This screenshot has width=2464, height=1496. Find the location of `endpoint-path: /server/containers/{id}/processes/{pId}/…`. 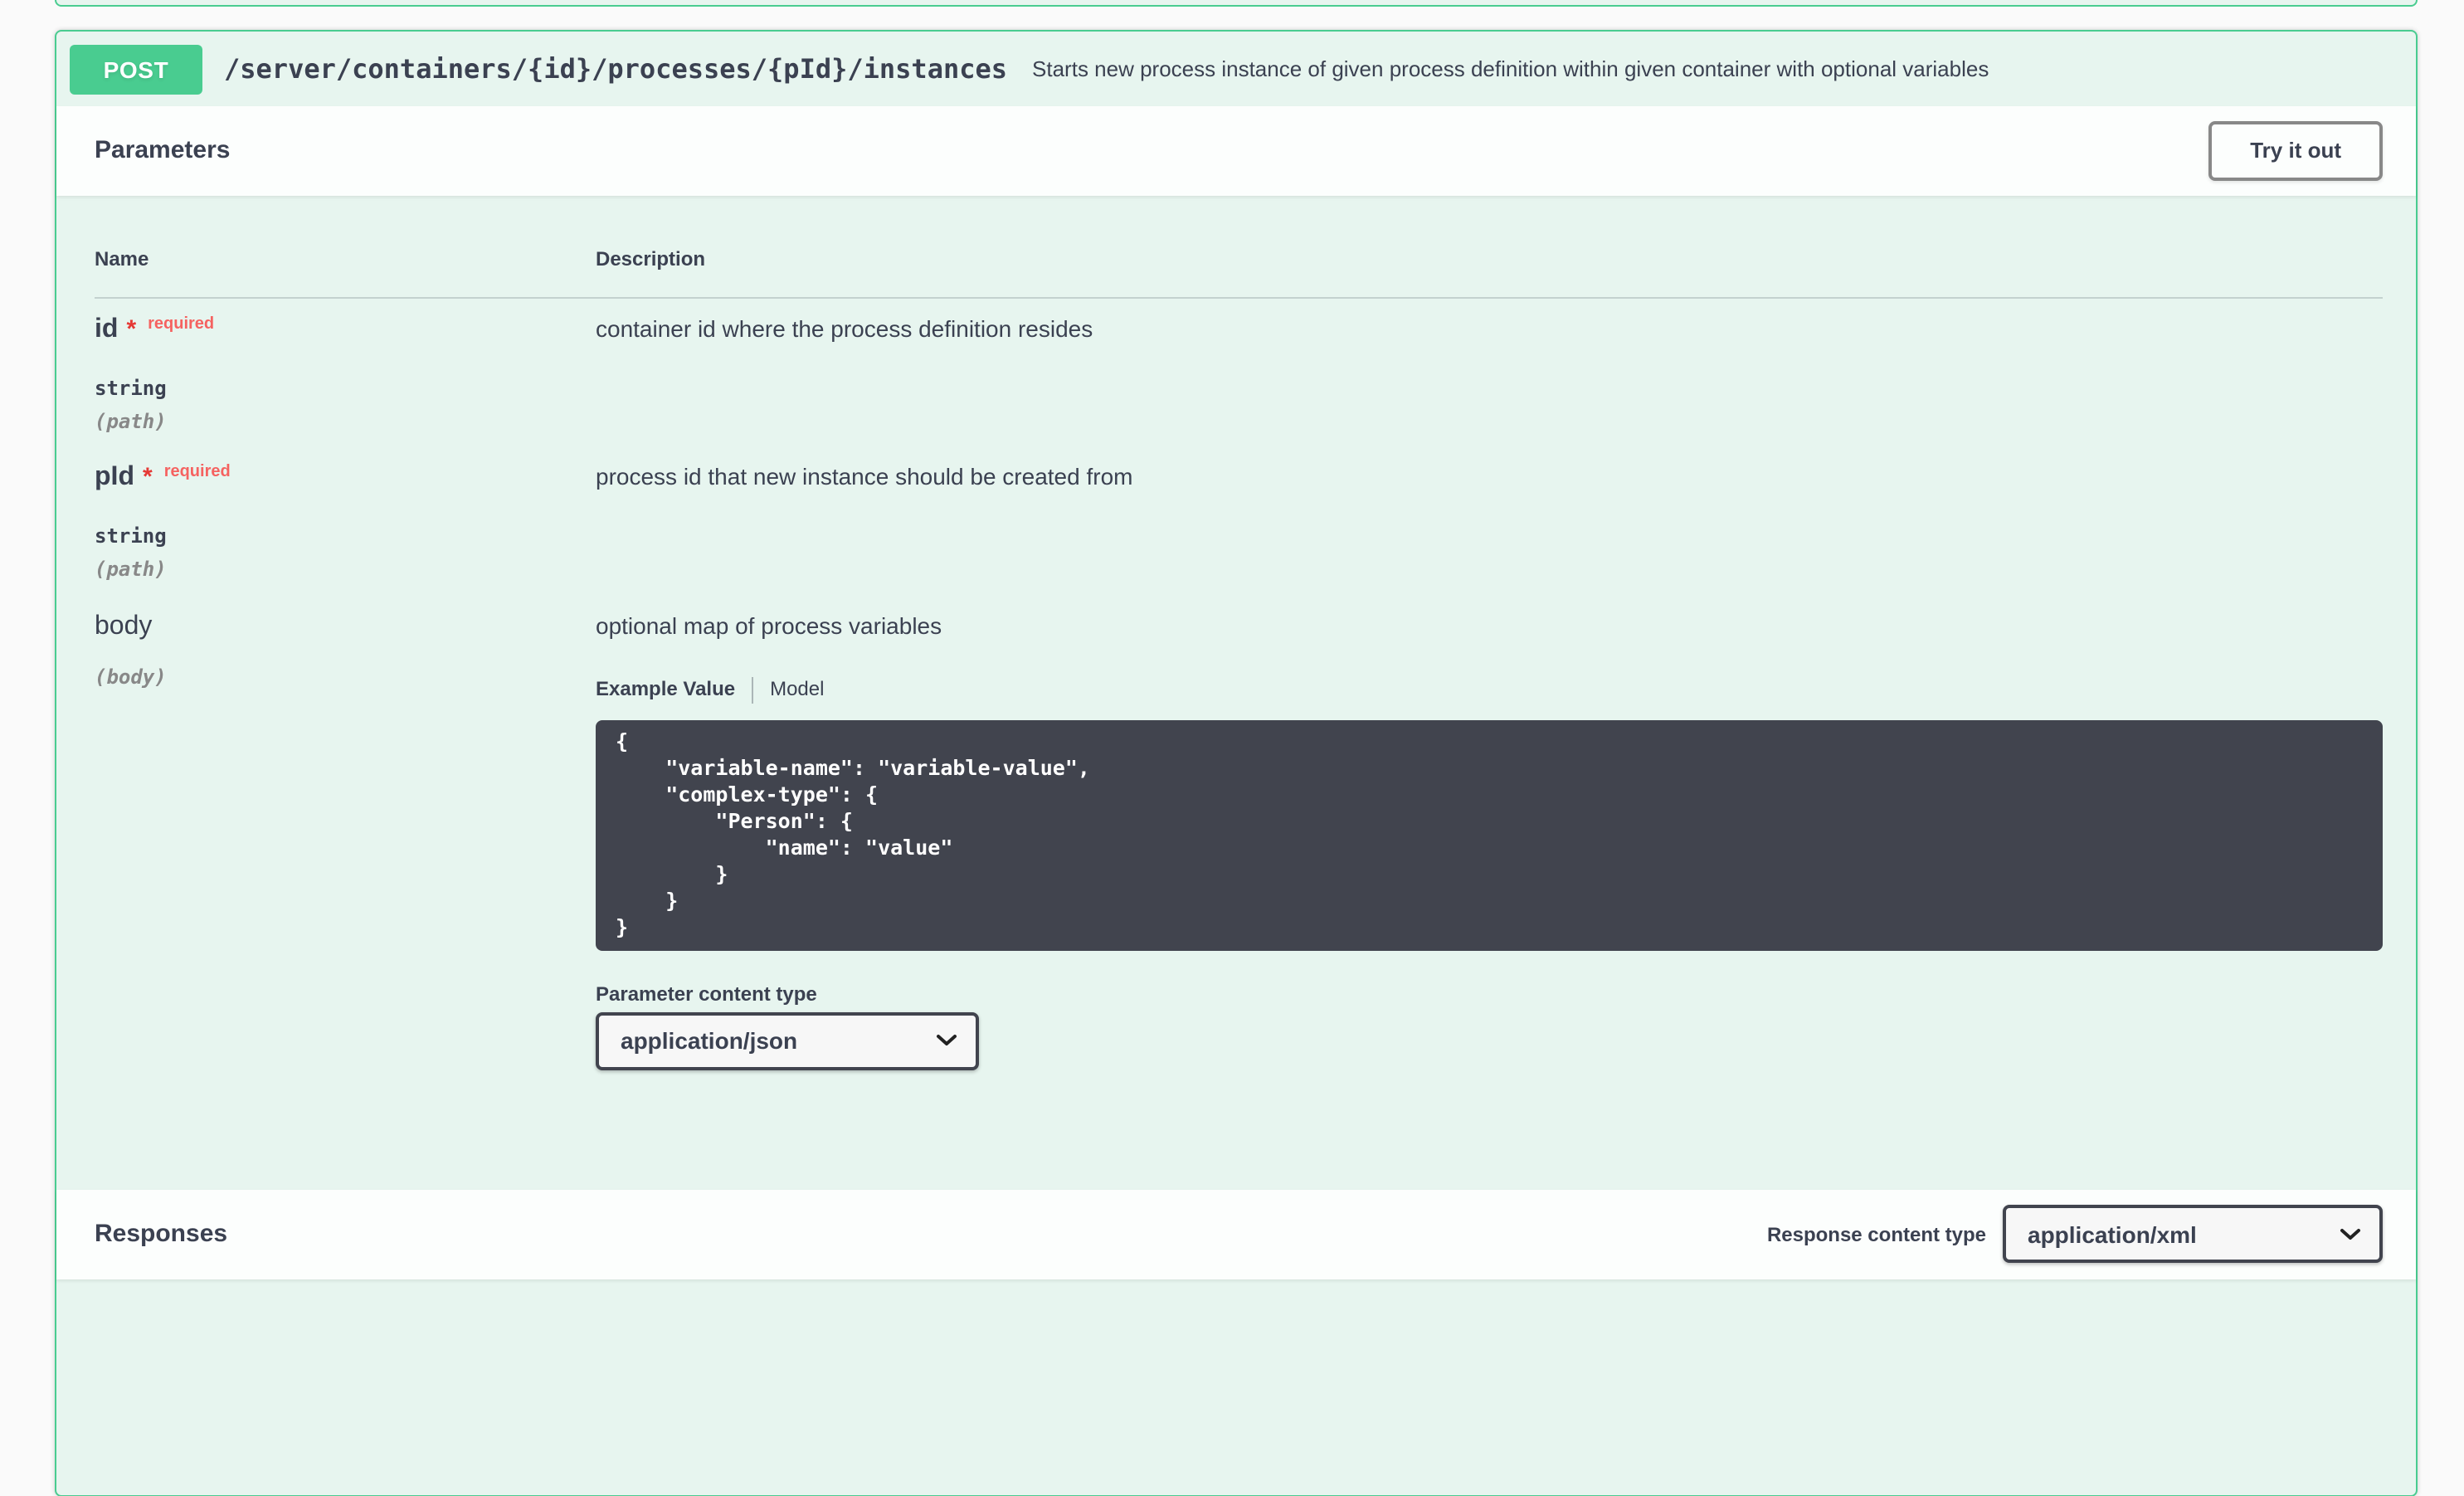

endpoint-path: /server/containers/{id}/processes/{pId}/… is located at coordinates (616, 69).